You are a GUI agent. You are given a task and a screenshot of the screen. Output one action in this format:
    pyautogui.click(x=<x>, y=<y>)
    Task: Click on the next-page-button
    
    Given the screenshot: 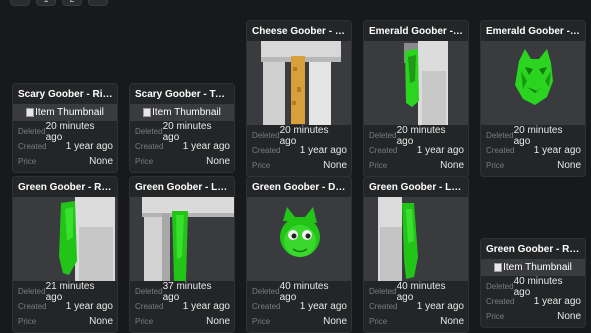 What is the action you would take?
    pyautogui.click(x=98, y=3)
    